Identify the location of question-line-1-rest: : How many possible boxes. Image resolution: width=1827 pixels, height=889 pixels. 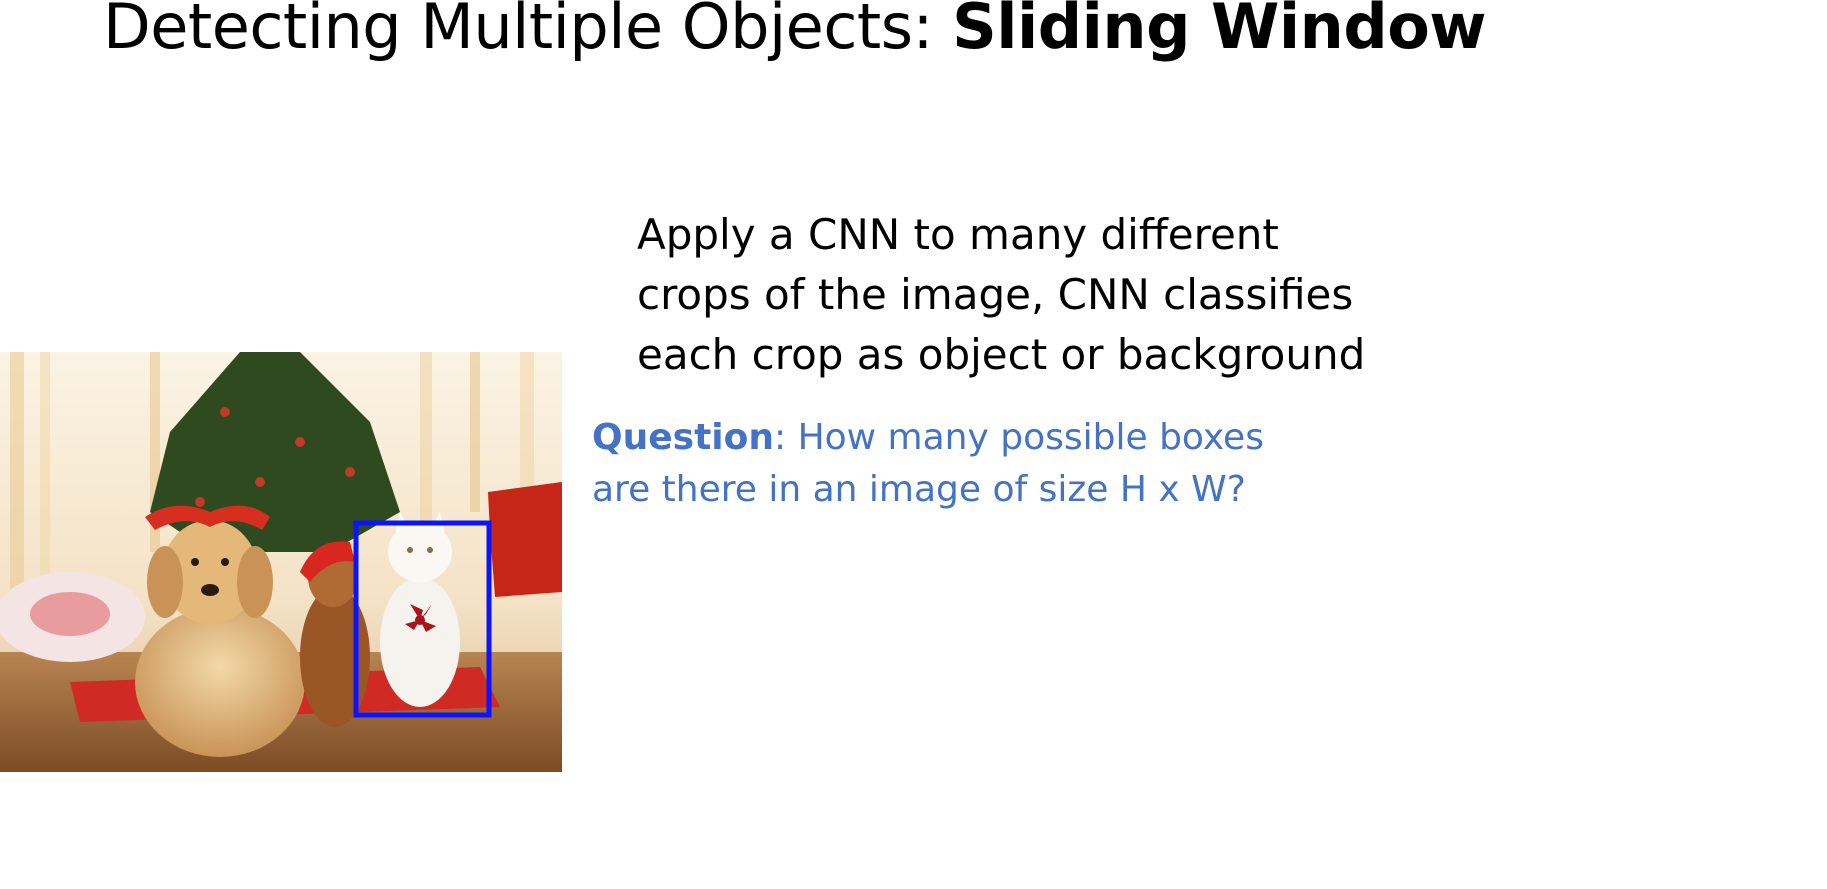
(1019, 437).